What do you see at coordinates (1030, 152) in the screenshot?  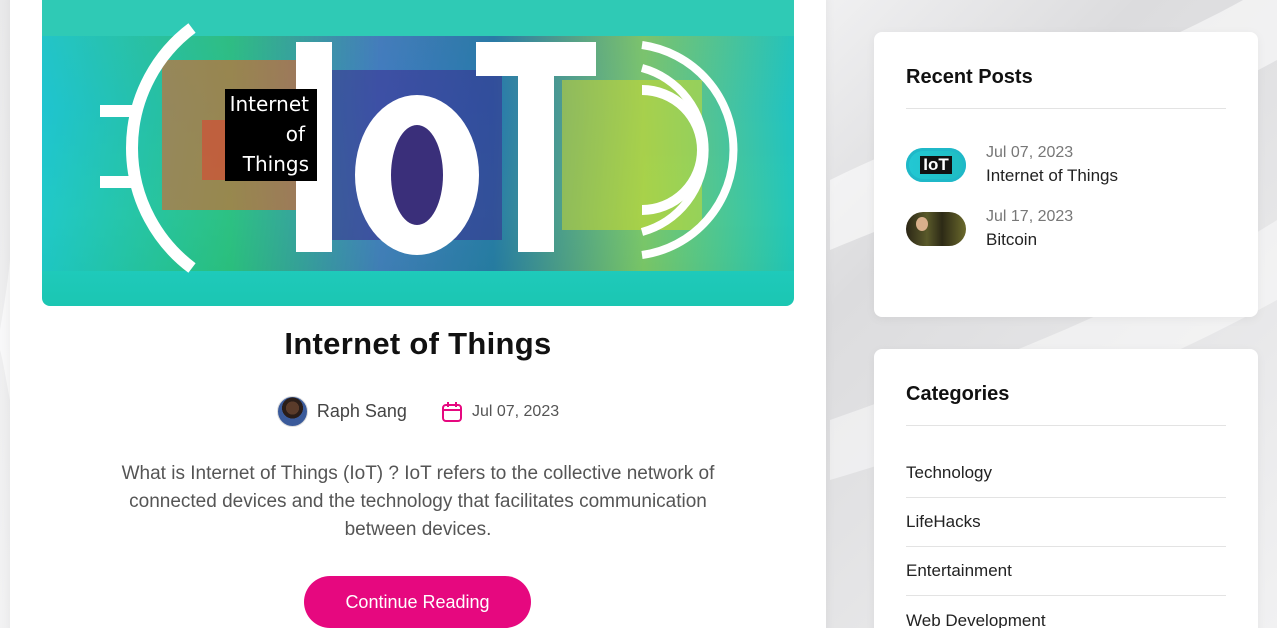 I see `recent-post-date: Jul 07, 2023` at bounding box center [1030, 152].